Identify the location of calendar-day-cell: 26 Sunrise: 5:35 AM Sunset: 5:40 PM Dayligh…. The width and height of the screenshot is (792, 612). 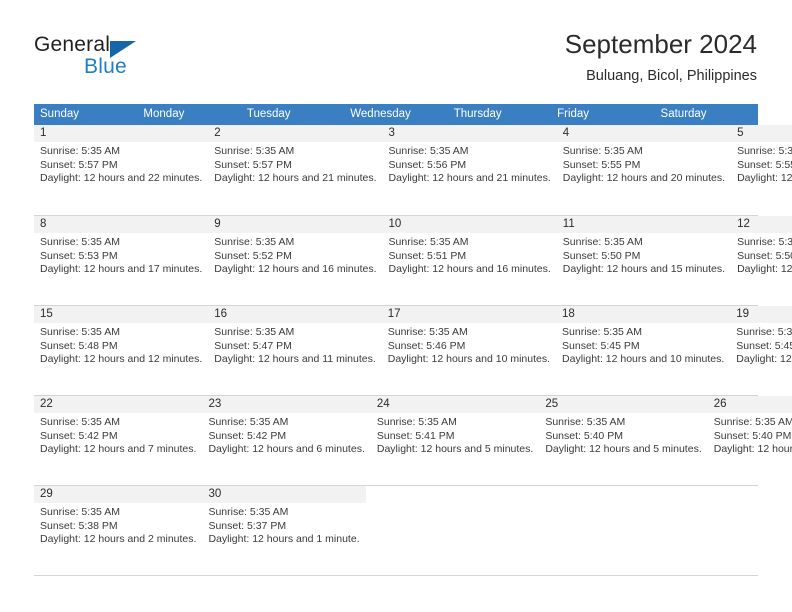
(749, 440).